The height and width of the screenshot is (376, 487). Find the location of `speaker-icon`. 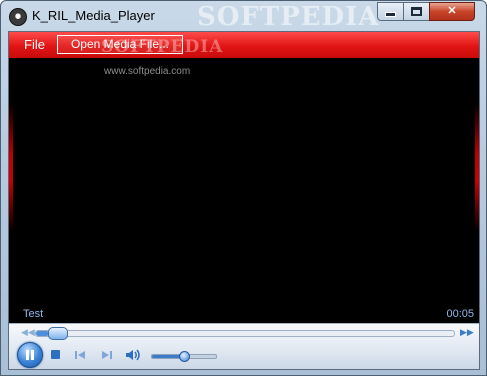

speaker-icon is located at coordinates (133, 355).